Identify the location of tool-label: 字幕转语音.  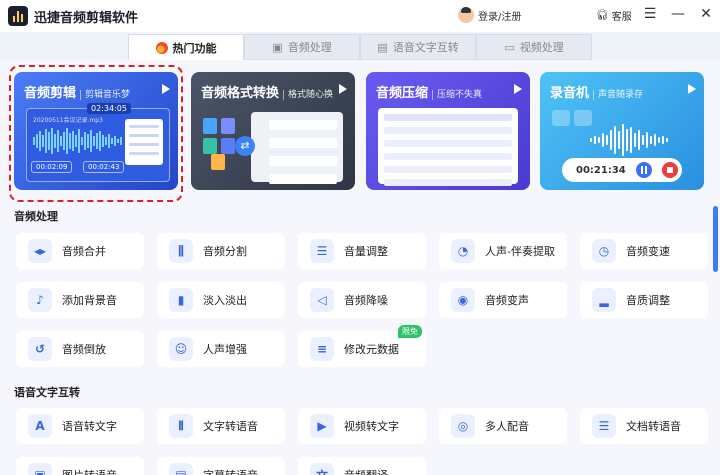
(230, 471).